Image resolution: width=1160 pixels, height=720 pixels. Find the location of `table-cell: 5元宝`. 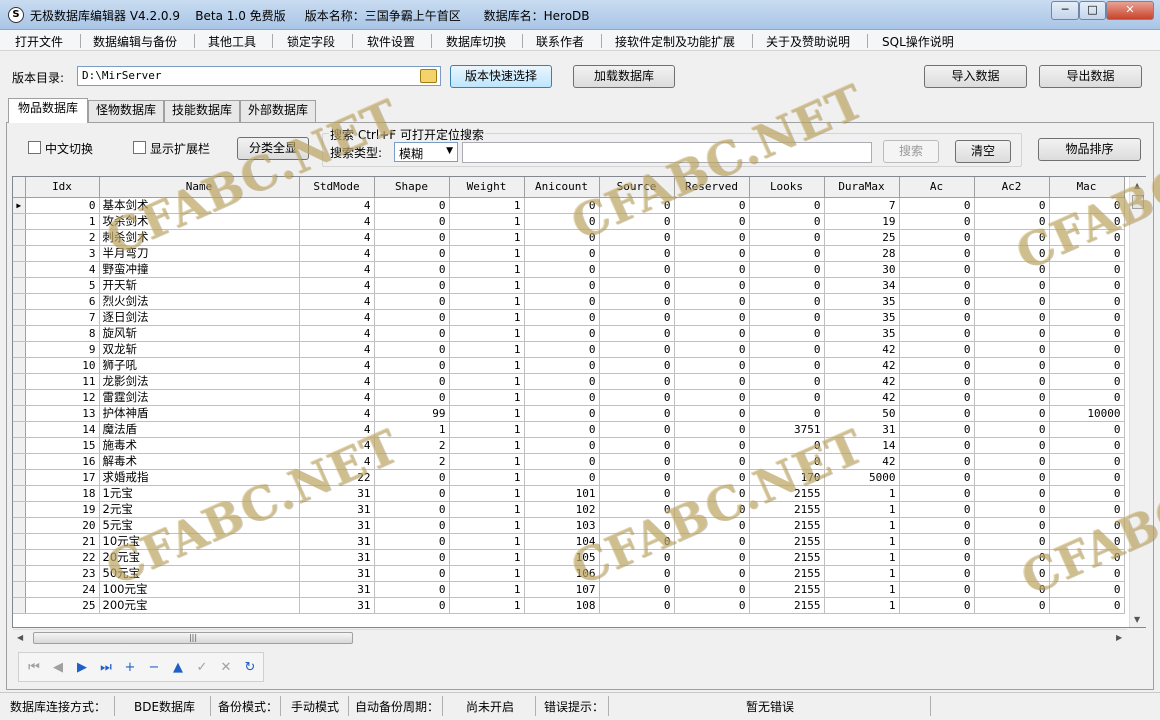

table-cell: 5元宝 is located at coordinates (199, 525).